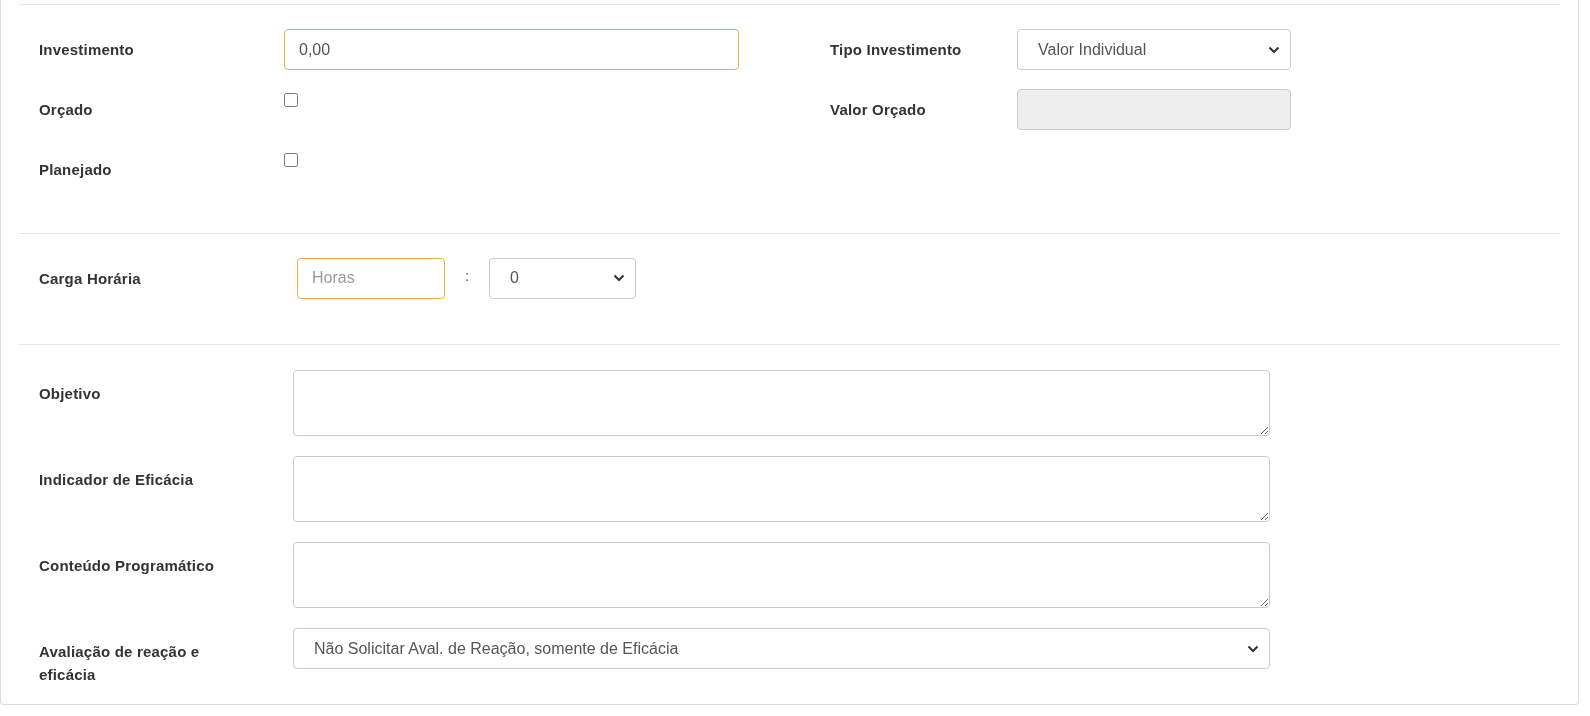  What do you see at coordinates (511, 49) in the screenshot?
I see `text-field: 0,00` at bounding box center [511, 49].